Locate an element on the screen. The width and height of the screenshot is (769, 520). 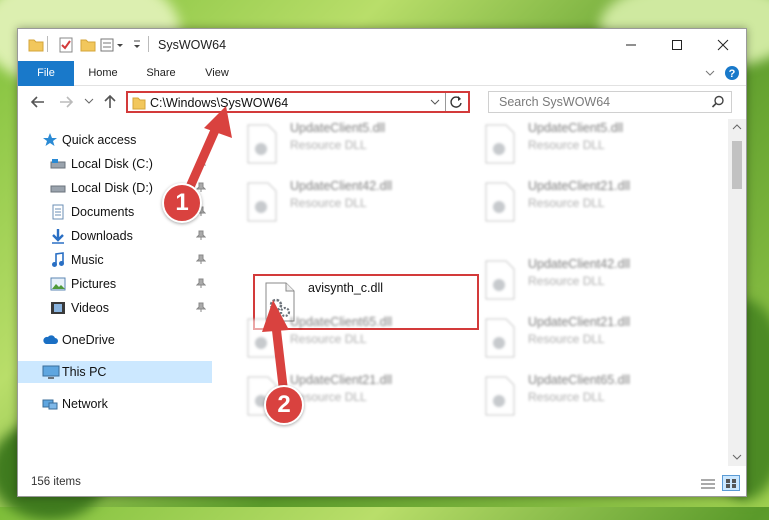
callout-badge-1: 1 is located at coordinates (182, 203).